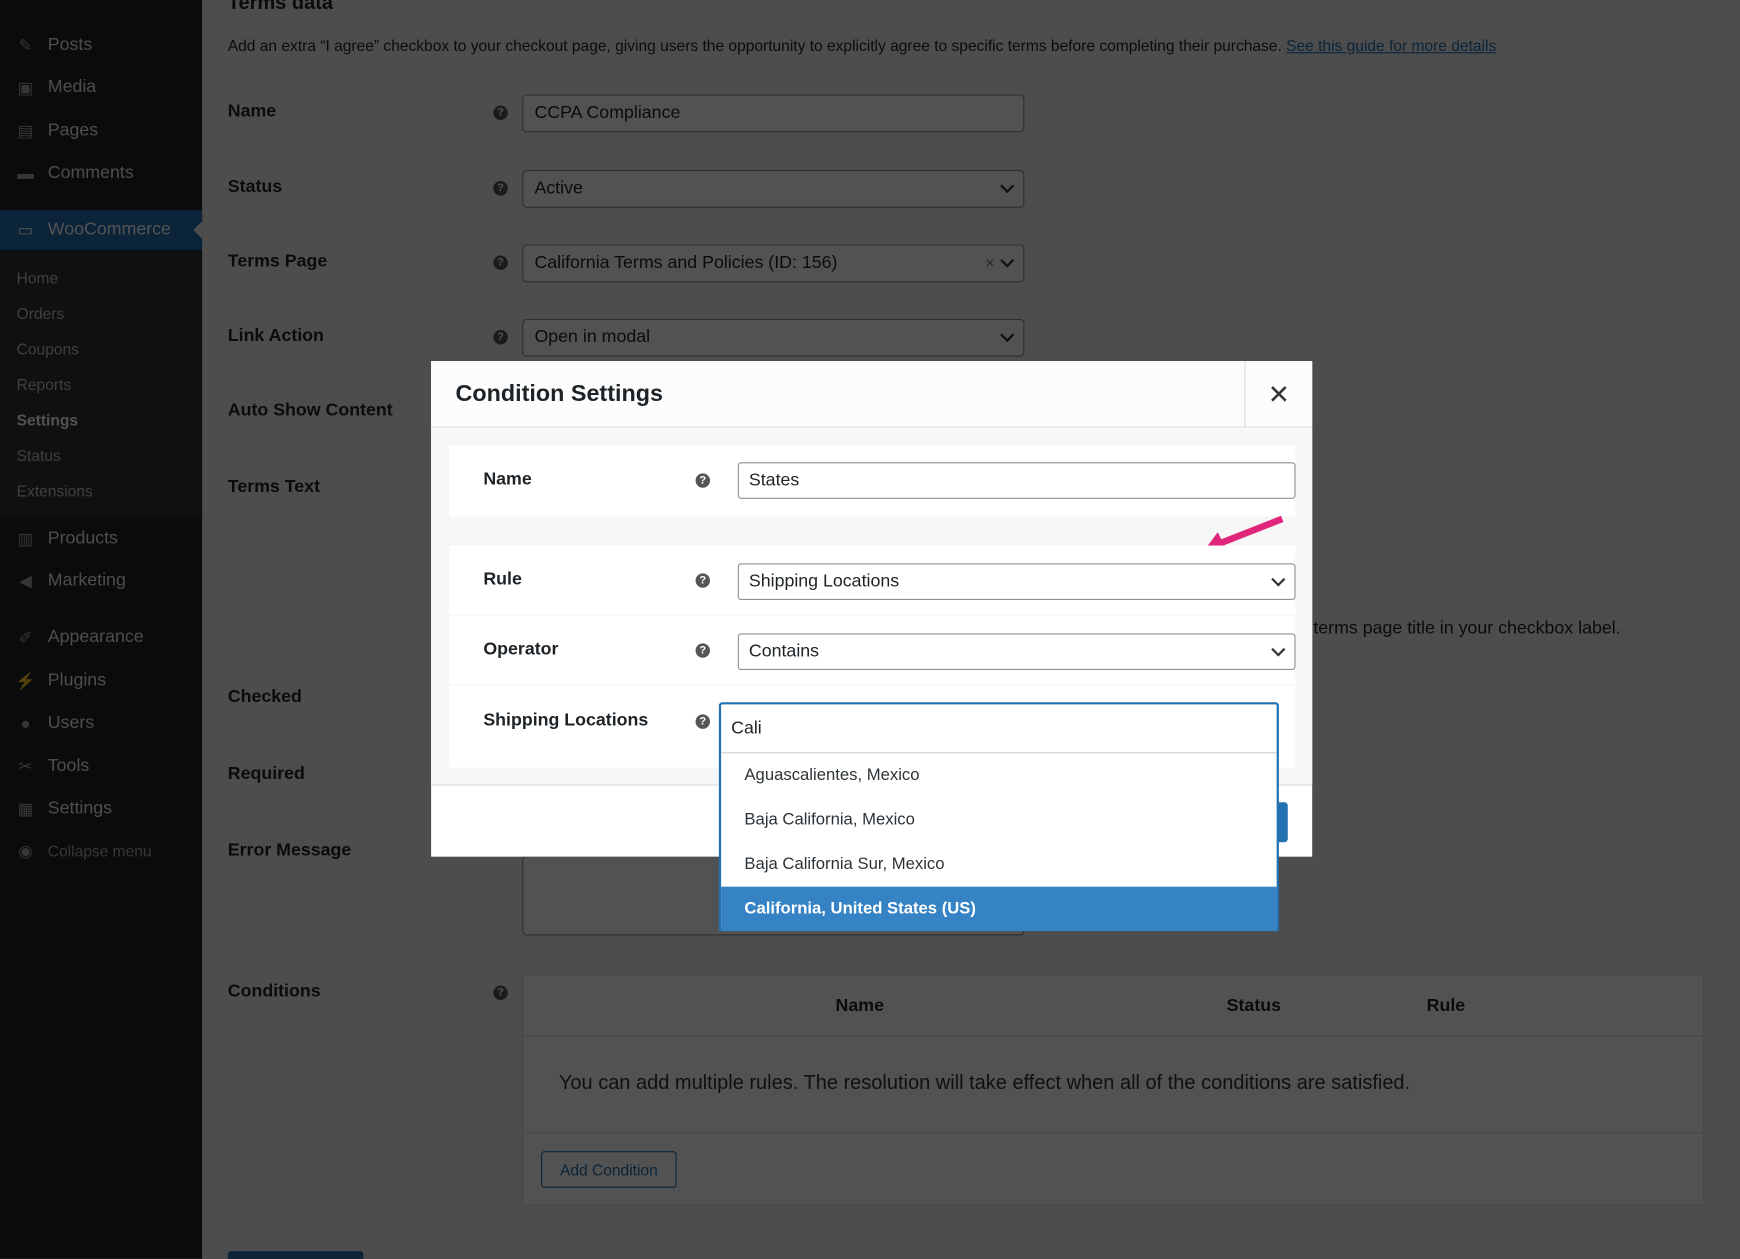  Describe the element at coordinates (25, 682) in the screenshot. I see `plug-icon: ⚡` at that location.